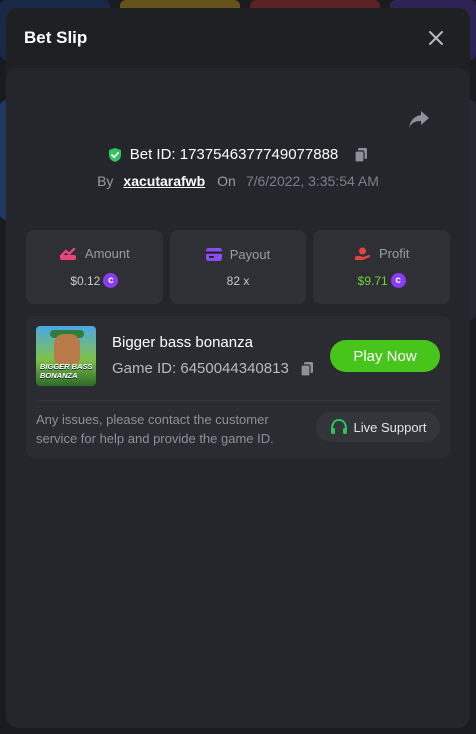  What do you see at coordinates (394, 253) in the screenshot?
I see `profit-label: Profit` at bounding box center [394, 253].